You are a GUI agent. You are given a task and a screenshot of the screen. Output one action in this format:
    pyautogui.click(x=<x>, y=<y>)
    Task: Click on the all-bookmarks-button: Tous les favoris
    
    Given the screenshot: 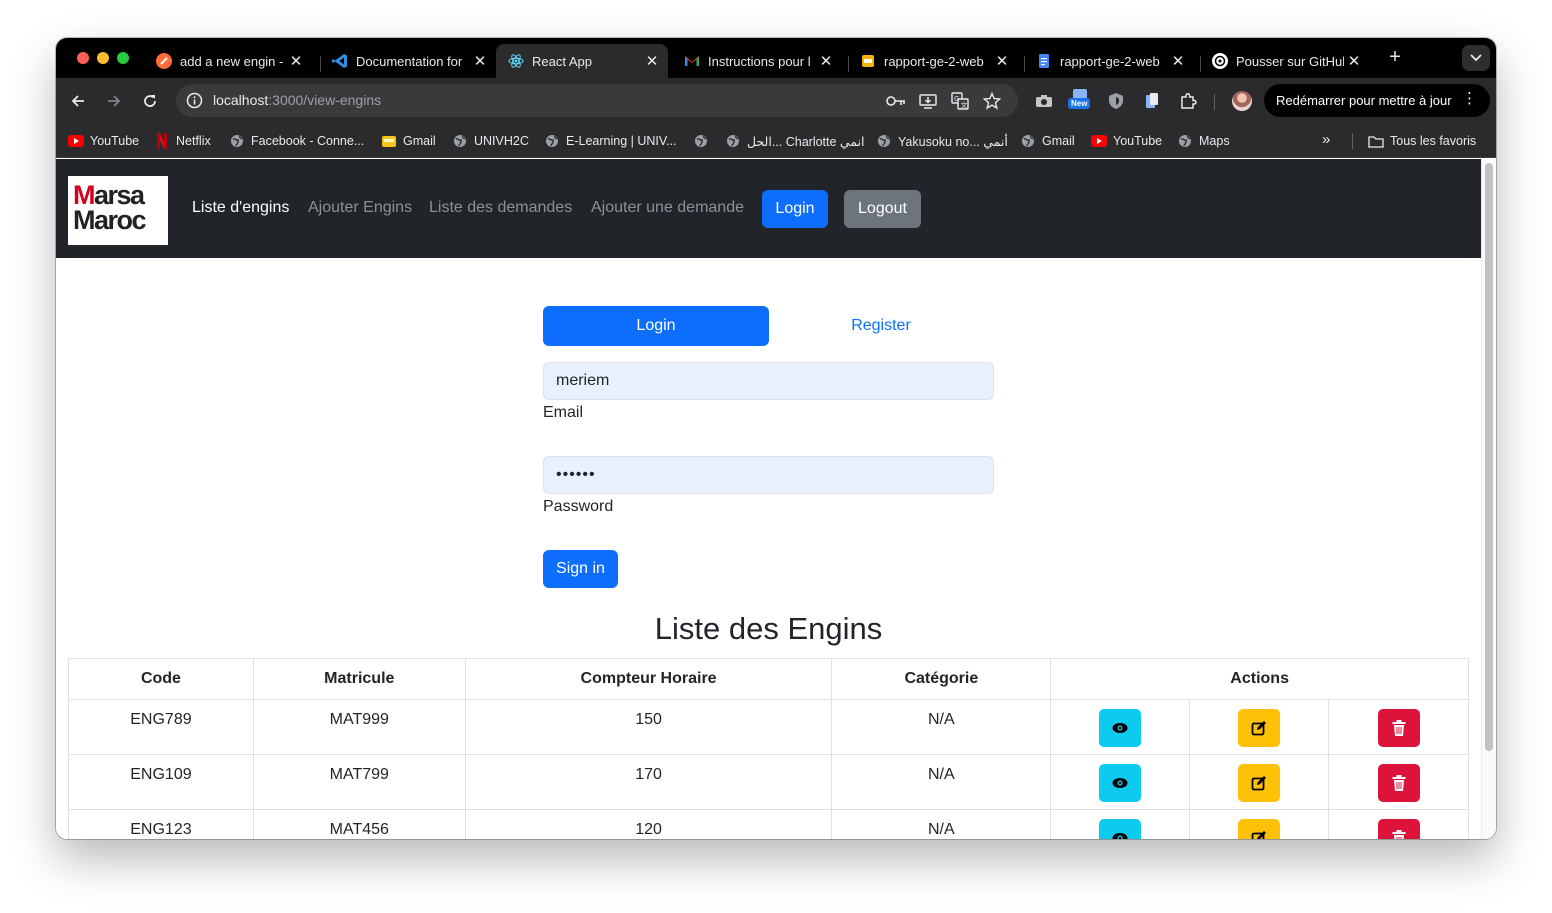 What is the action you would take?
    pyautogui.click(x=1422, y=141)
    